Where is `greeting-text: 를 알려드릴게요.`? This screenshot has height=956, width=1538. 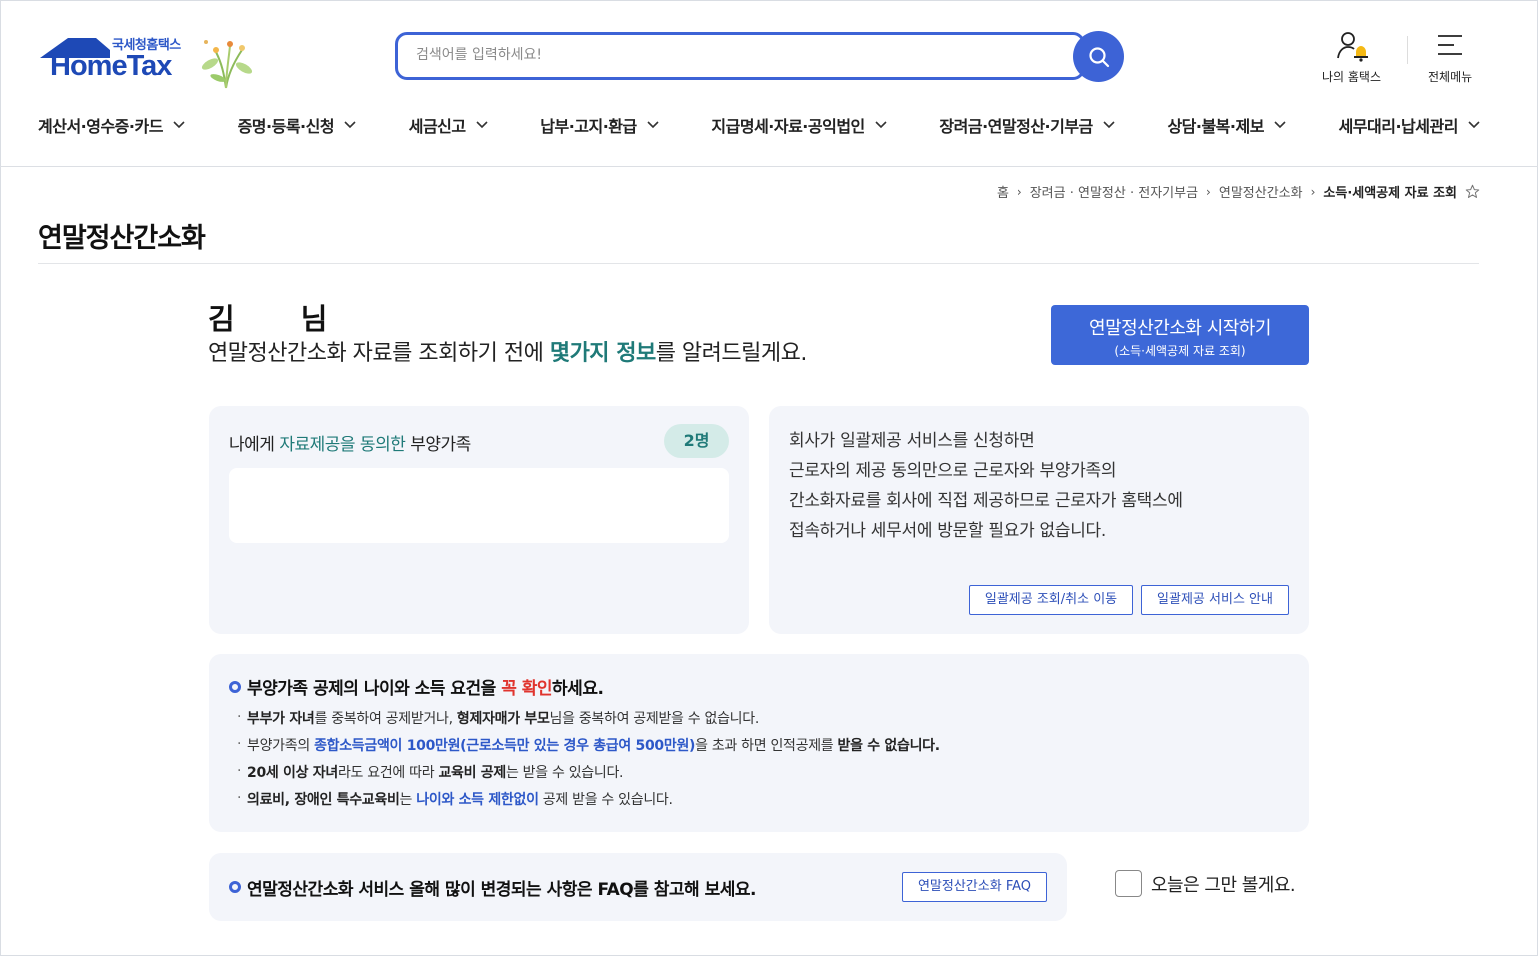 greeting-text: 를 알려드릴게요. is located at coordinates (731, 353).